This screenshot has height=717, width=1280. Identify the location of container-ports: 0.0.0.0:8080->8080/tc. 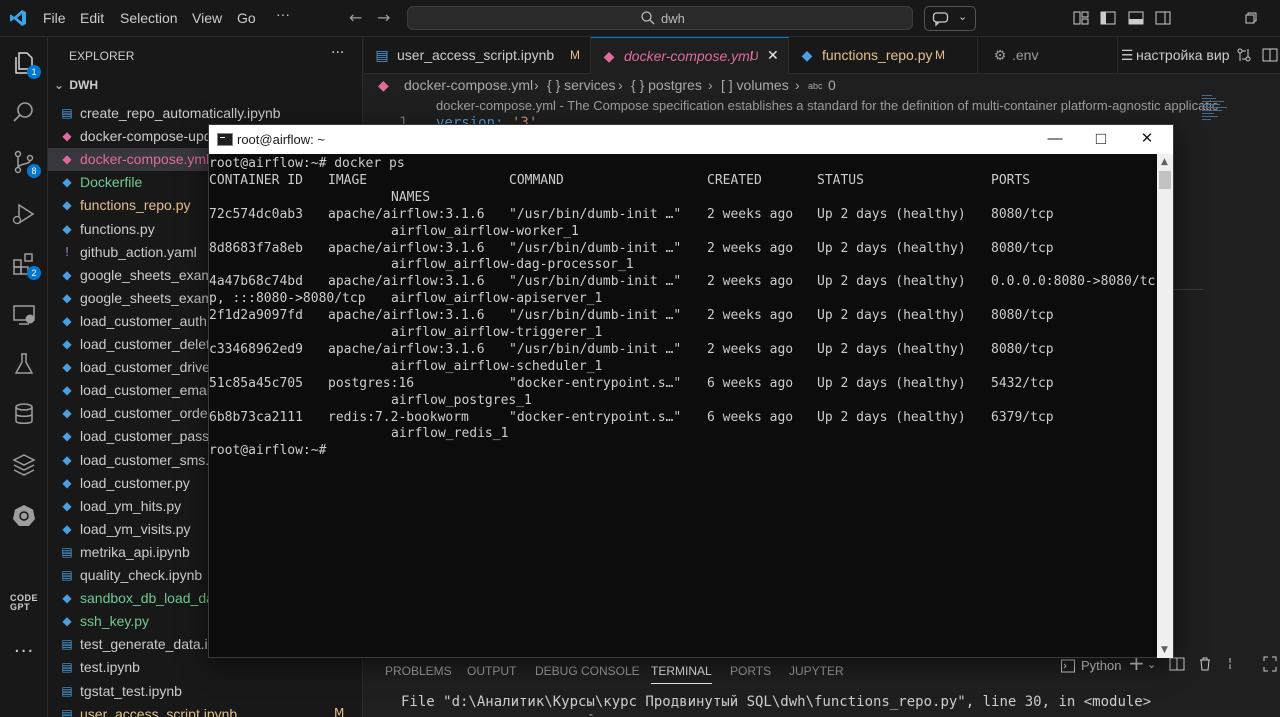
(1073, 282).